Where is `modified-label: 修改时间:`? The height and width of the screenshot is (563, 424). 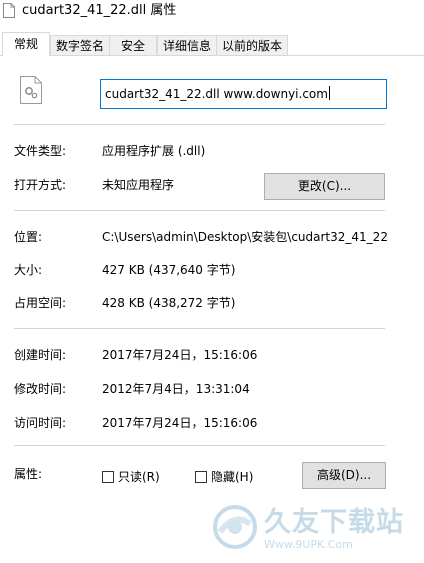
modified-label: 修改时间: is located at coordinates (40, 389).